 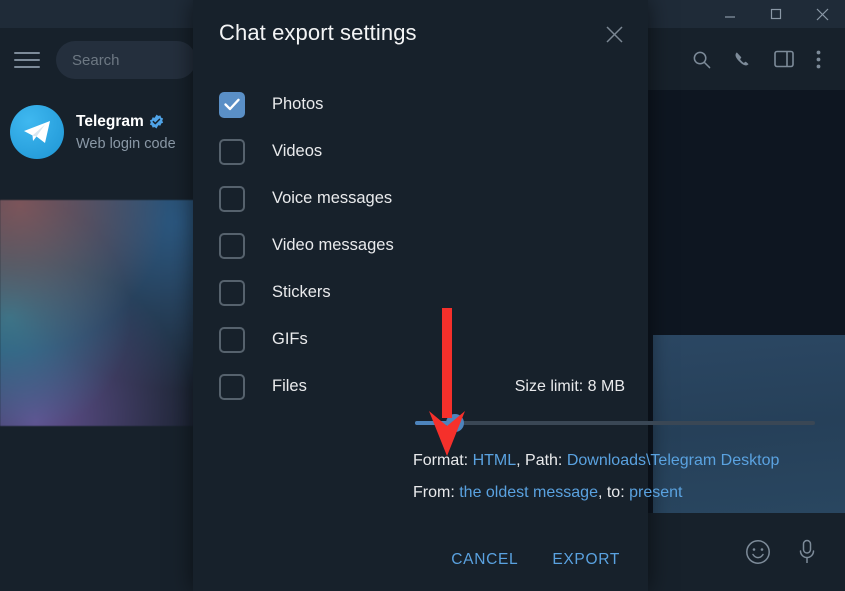 I want to click on size-limit-slider, so click(x=615, y=423).